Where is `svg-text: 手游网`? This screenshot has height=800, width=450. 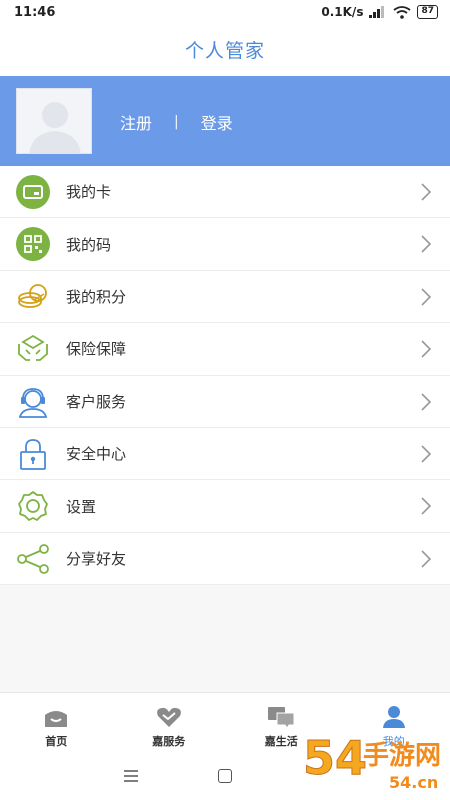 svg-text: 手游网 is located at coordinates (402, 756).